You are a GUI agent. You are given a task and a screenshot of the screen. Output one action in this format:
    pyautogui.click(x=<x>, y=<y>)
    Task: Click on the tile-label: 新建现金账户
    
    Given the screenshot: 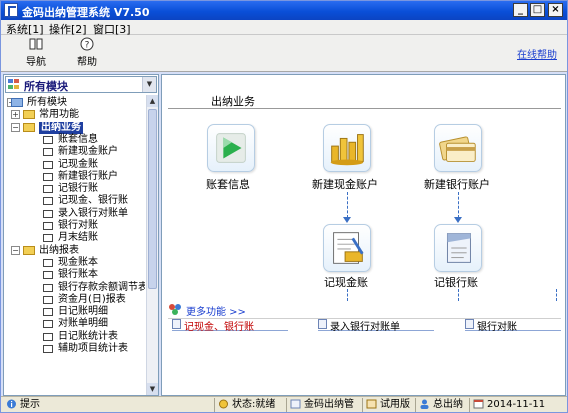 What is the action you would take?
    pyautogui.click(x=345, y=184)
    